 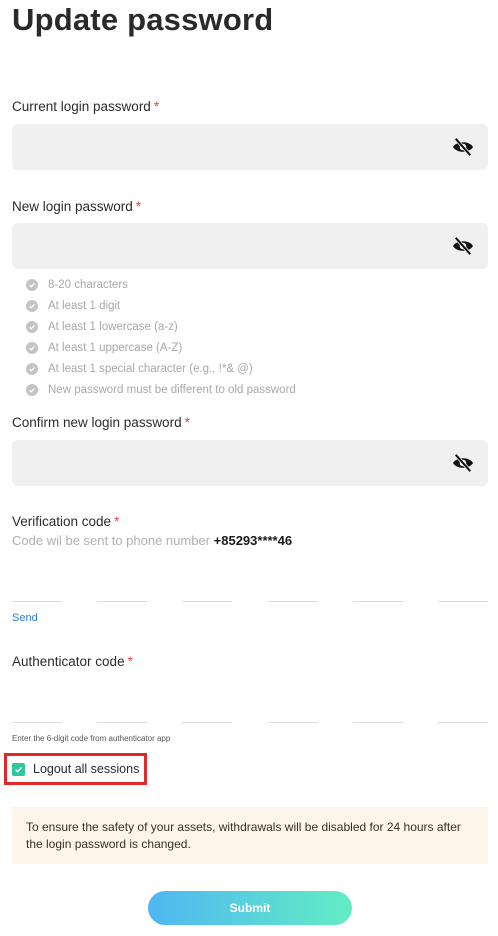 I want to click on password-rule-text: At least 1 uppercase (A-Z), so click(x=115, y=347).